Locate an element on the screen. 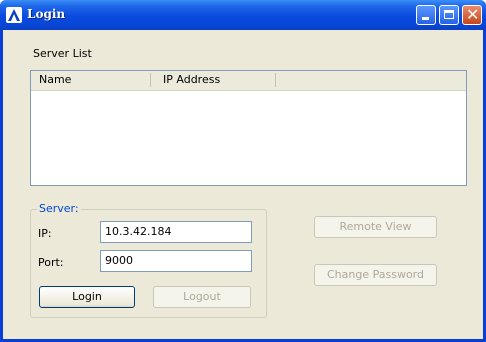 The image size is (486, 342). minimize-button is located at coordinates (426, 15).